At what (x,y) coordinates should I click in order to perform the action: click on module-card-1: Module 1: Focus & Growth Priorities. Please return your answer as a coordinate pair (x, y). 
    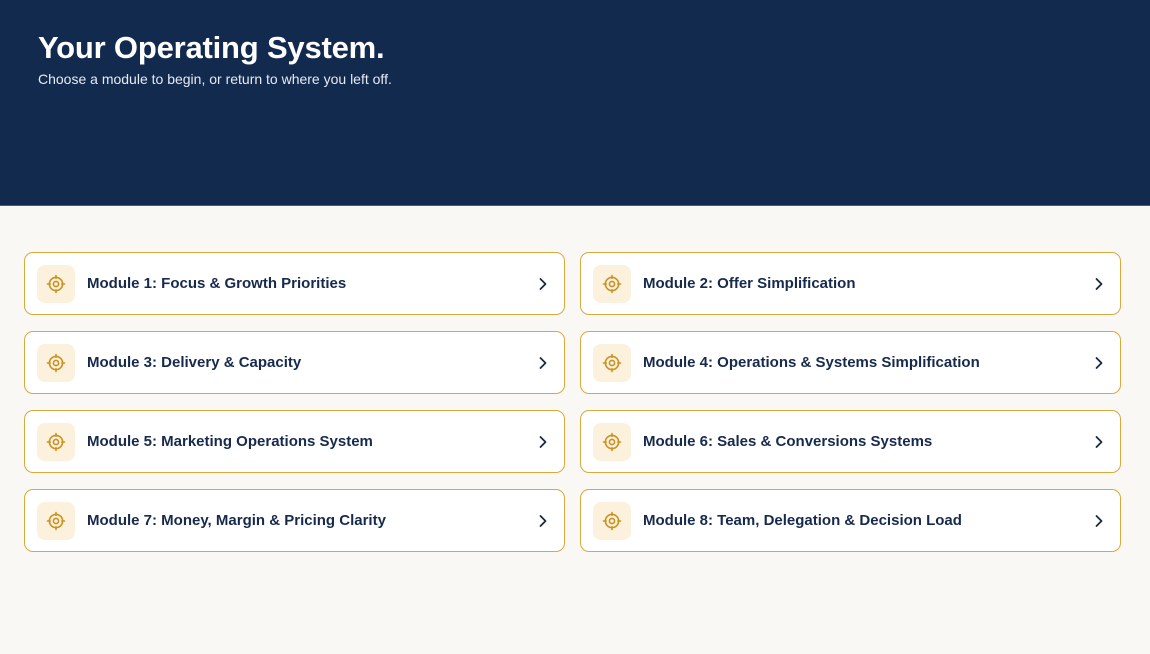
    Looking at the image, I should click on (294, 283).